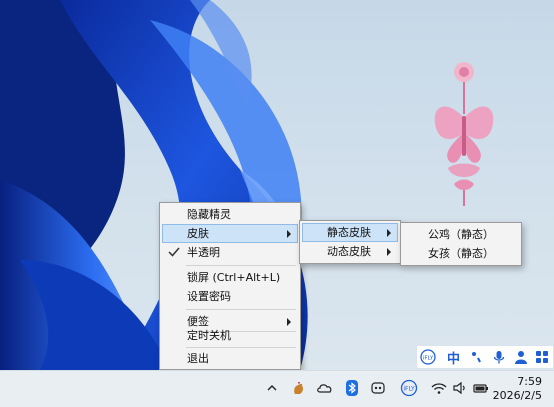 The image size is (554, 407). I want to click on desktop-sprite-butterfly, so click(464, 134).